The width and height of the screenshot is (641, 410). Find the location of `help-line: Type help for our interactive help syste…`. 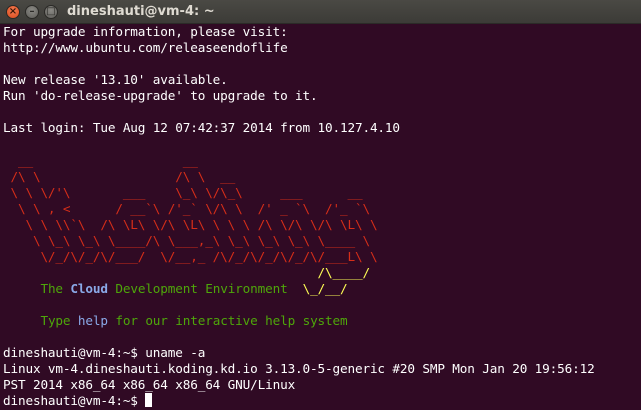

help-line: Type help for our interactive help syste… is located at coordinates (322, 321).